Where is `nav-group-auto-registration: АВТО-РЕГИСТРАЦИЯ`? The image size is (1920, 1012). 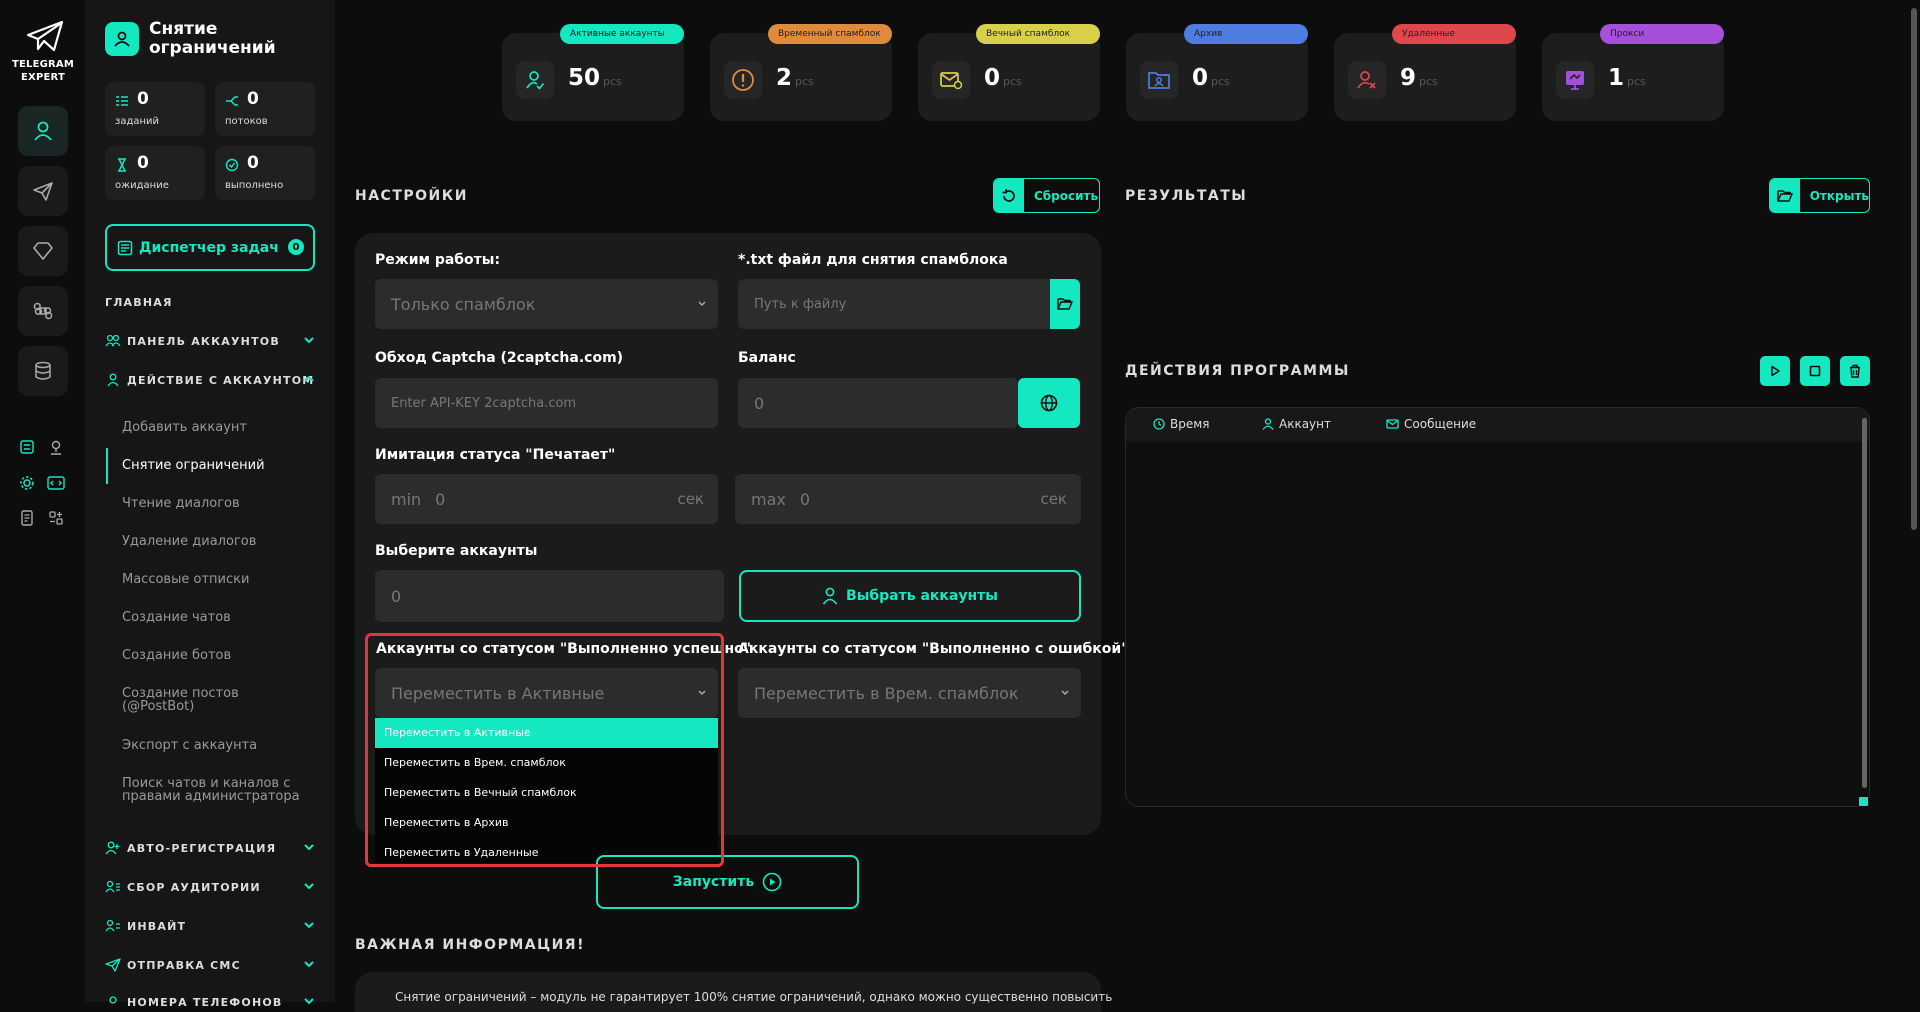 nav-group-auto-registration: АВТО-РЕГИСТРАЦИЯ is located at coordinates (210, 848).